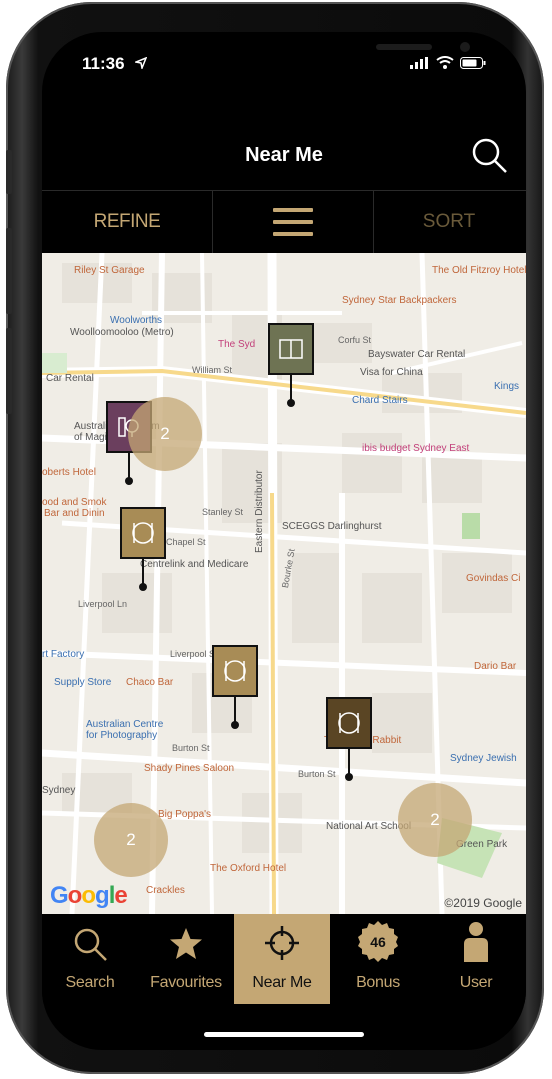  What do you see at coordinates (103, 604) in the screenshot?
I see `map-label: Liverpool Ln` at bounding box center [103, 604].